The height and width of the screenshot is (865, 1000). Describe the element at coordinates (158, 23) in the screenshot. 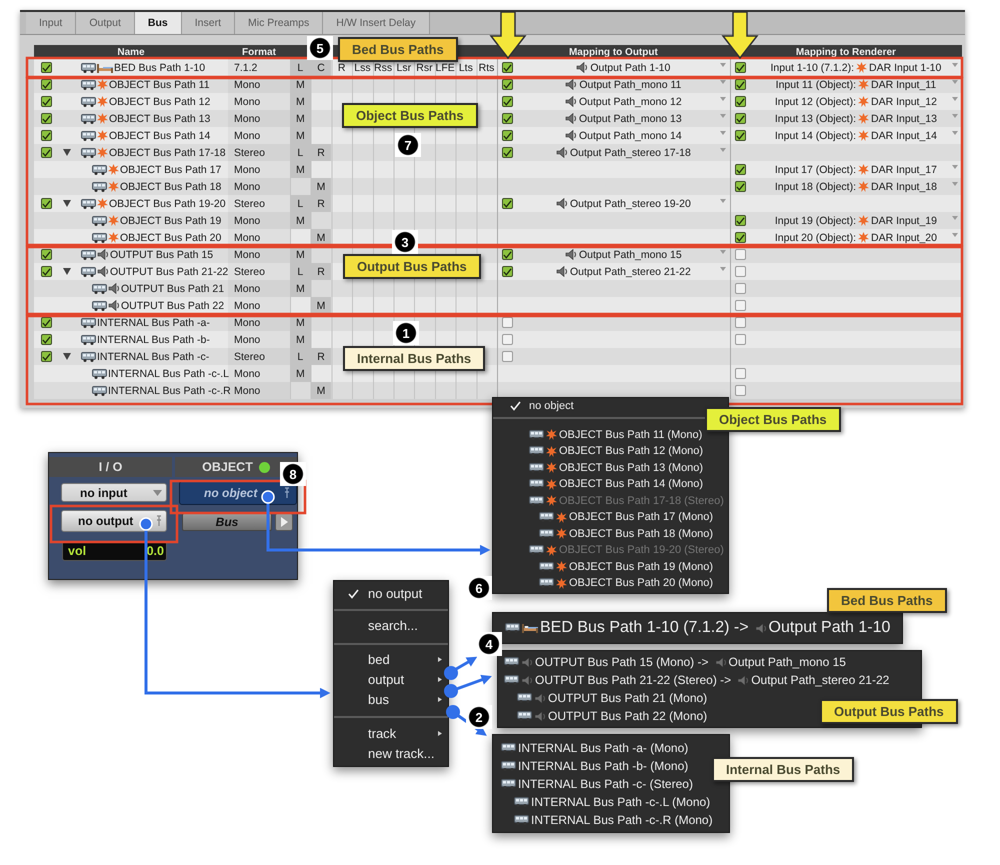

I see `tab: Bus` at that location.